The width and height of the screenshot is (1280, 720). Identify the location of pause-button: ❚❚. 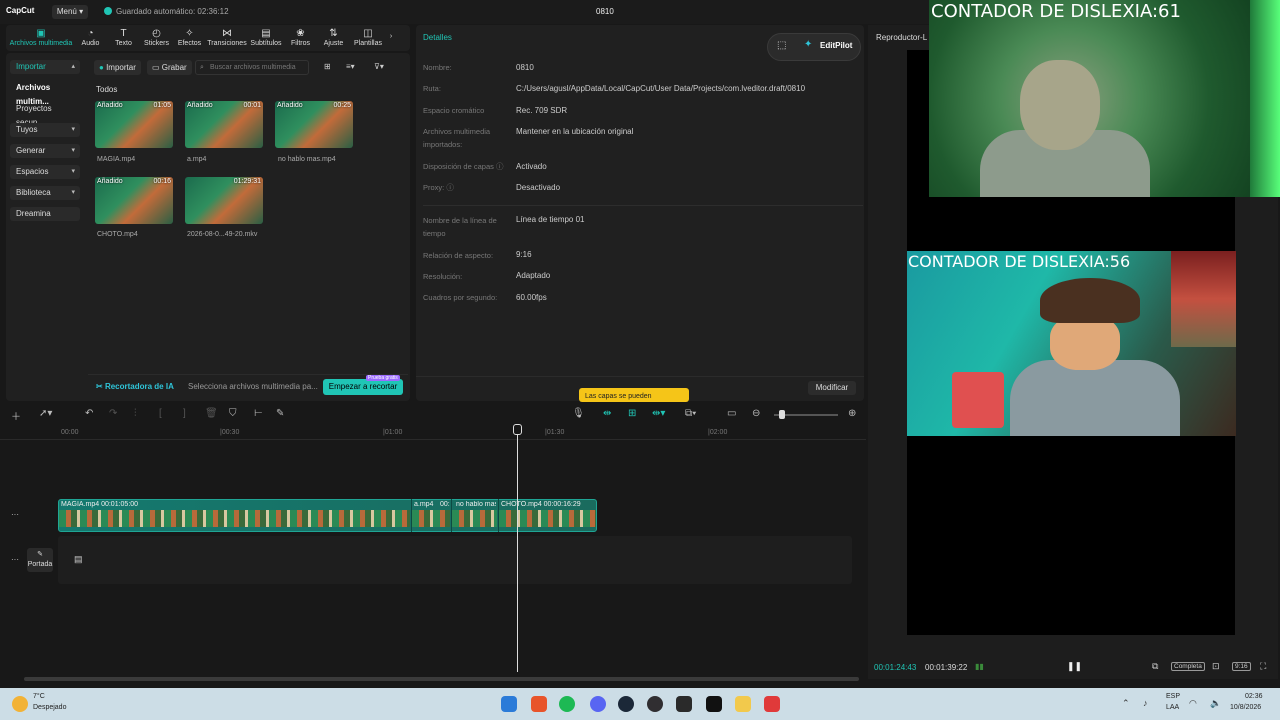
(1074, 666).